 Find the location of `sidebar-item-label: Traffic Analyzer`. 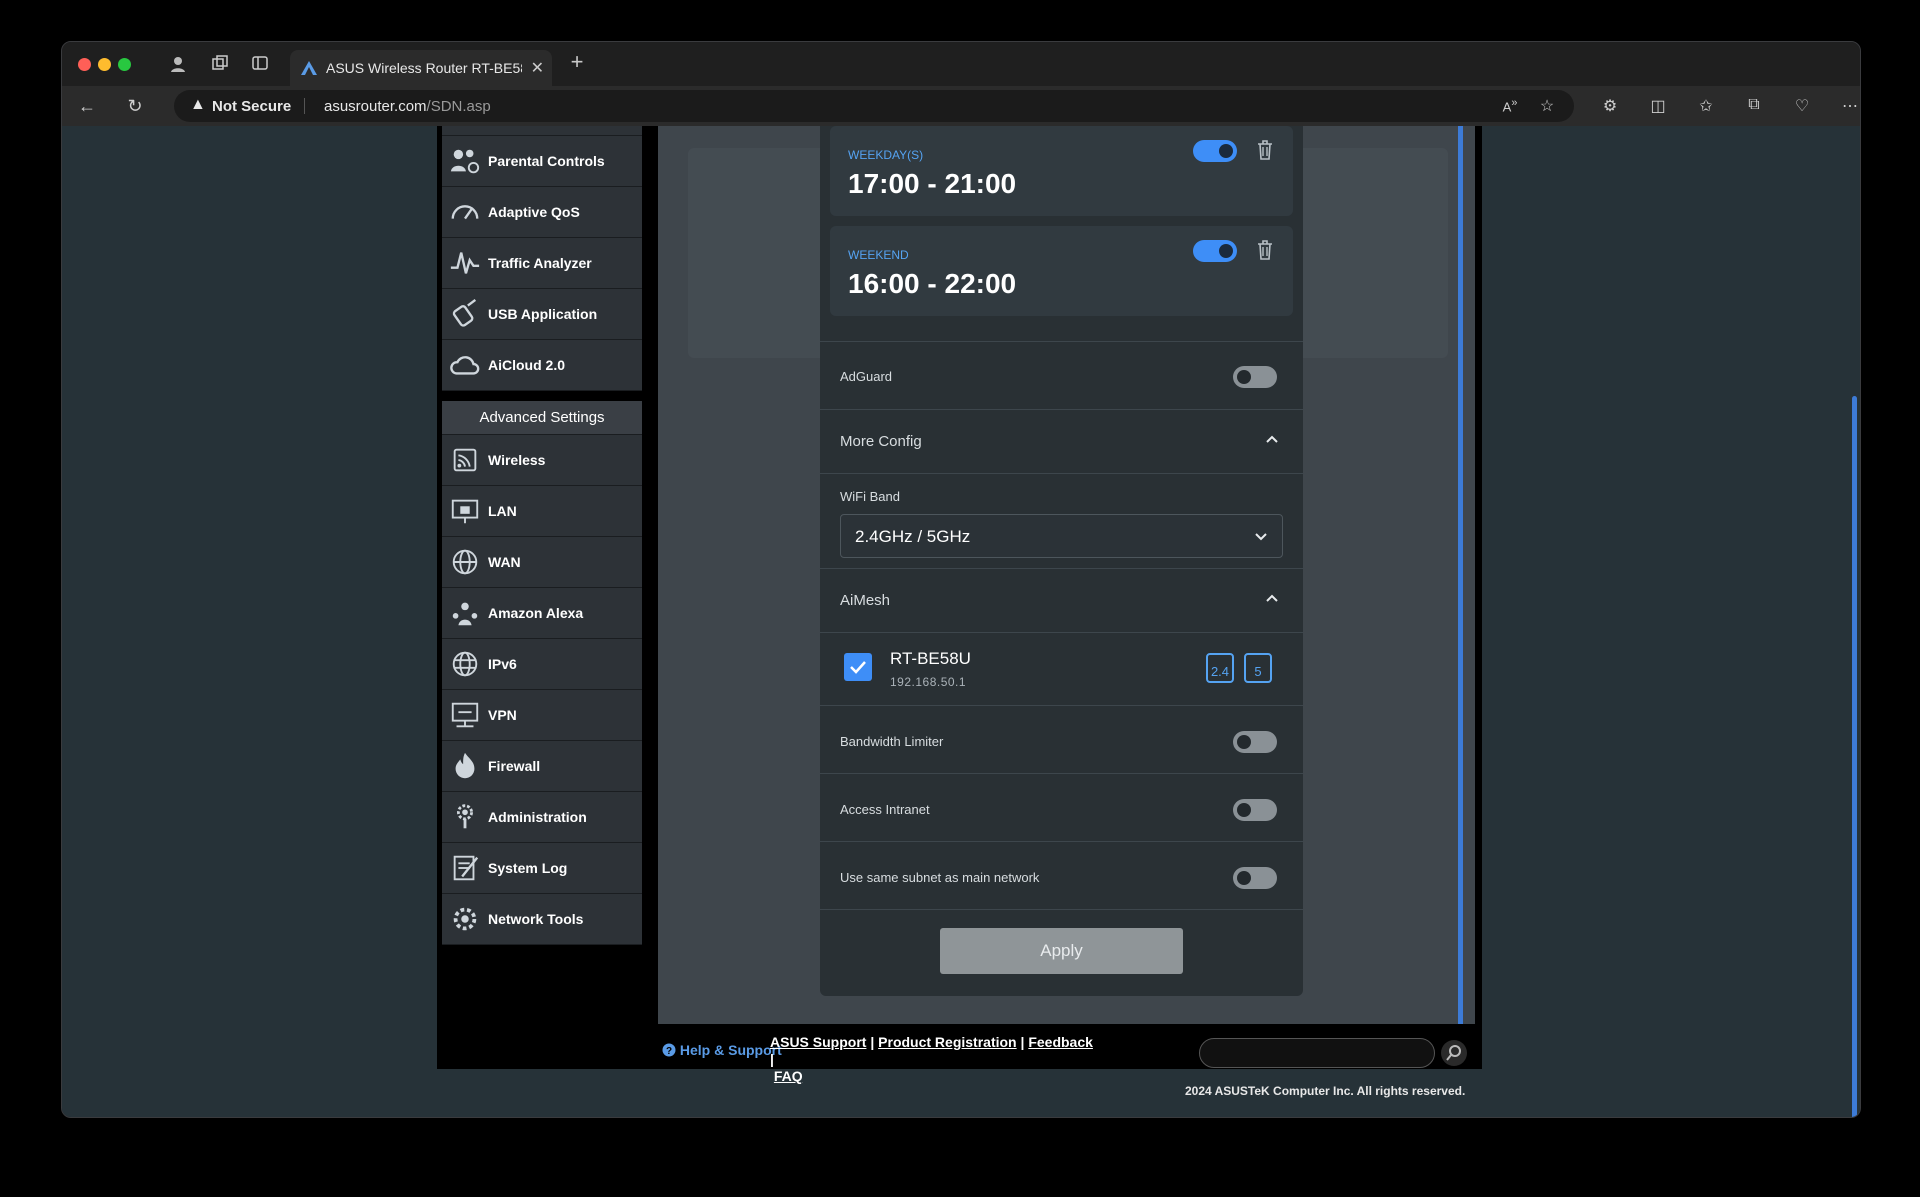

sidebar-item-label: Traffic Analyzer is located at coordinates (540, 263).